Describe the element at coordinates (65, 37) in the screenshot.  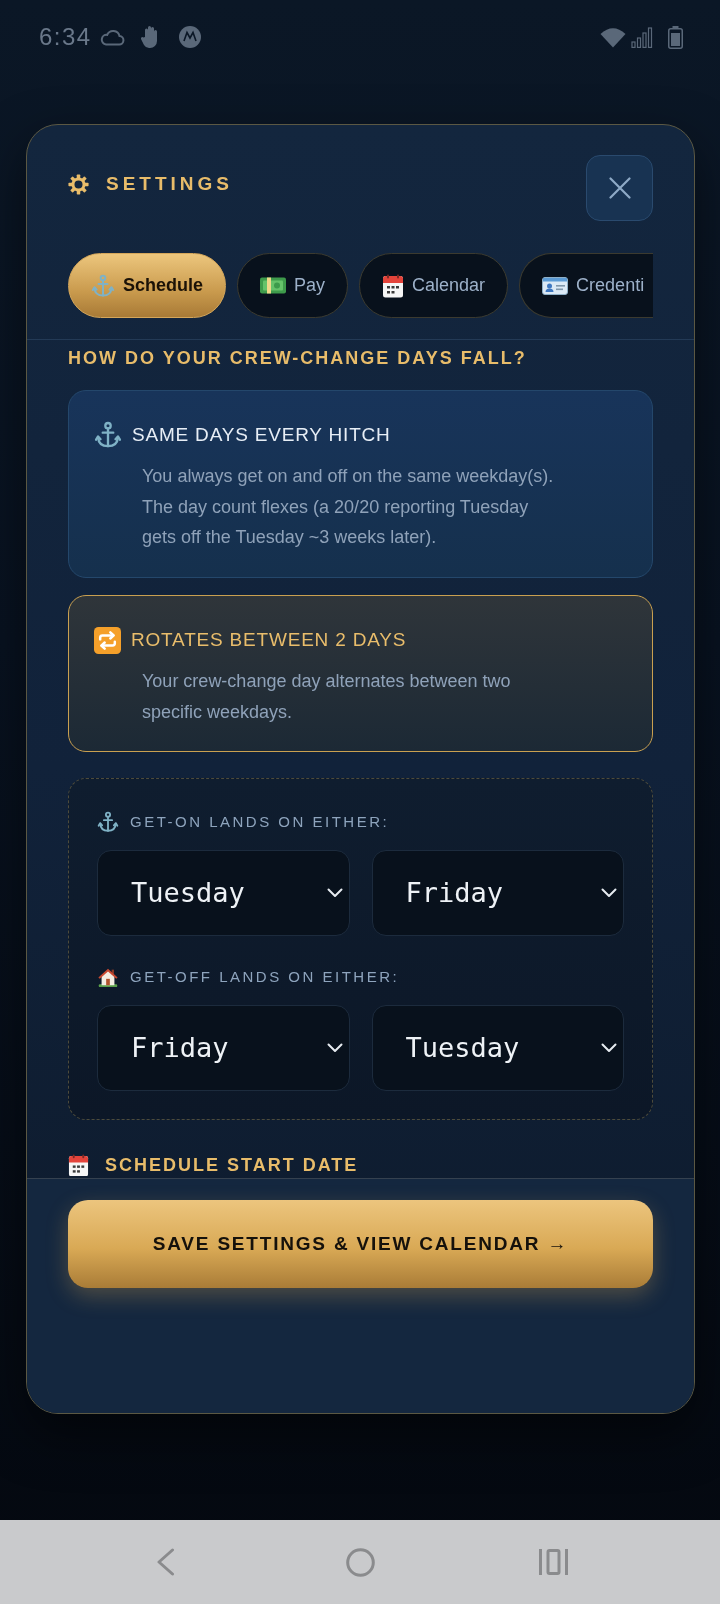
I see `status-time: 6:34` at that location.